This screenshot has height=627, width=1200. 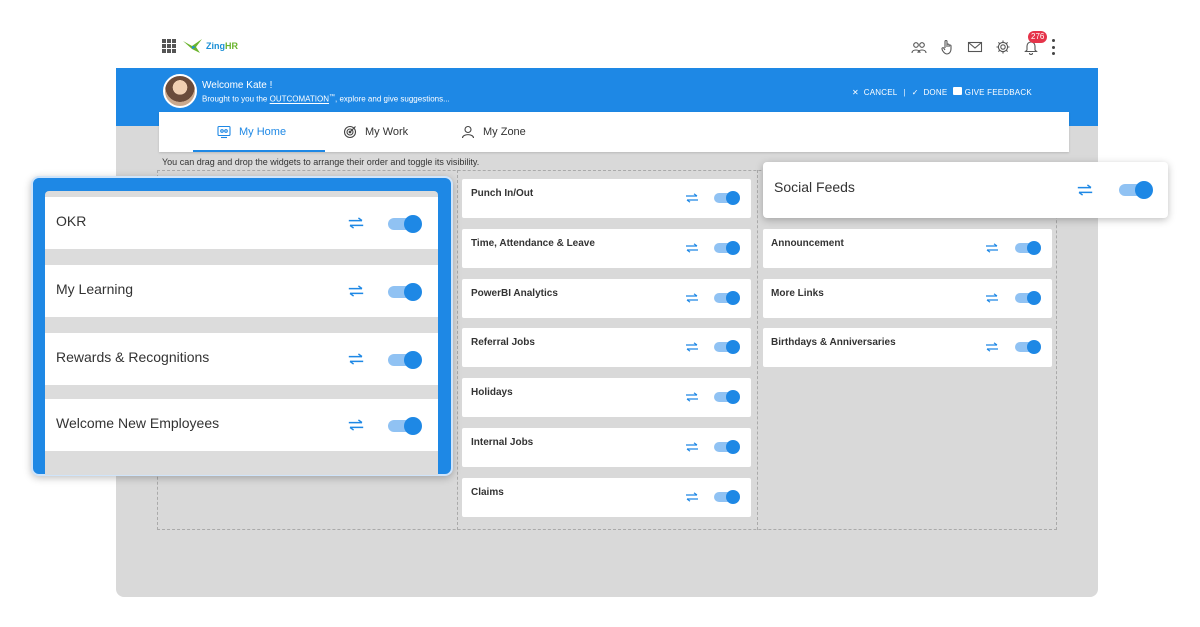 I want to click on widget-card: Time, Attendance & Leave, so click(x=606, y=248).